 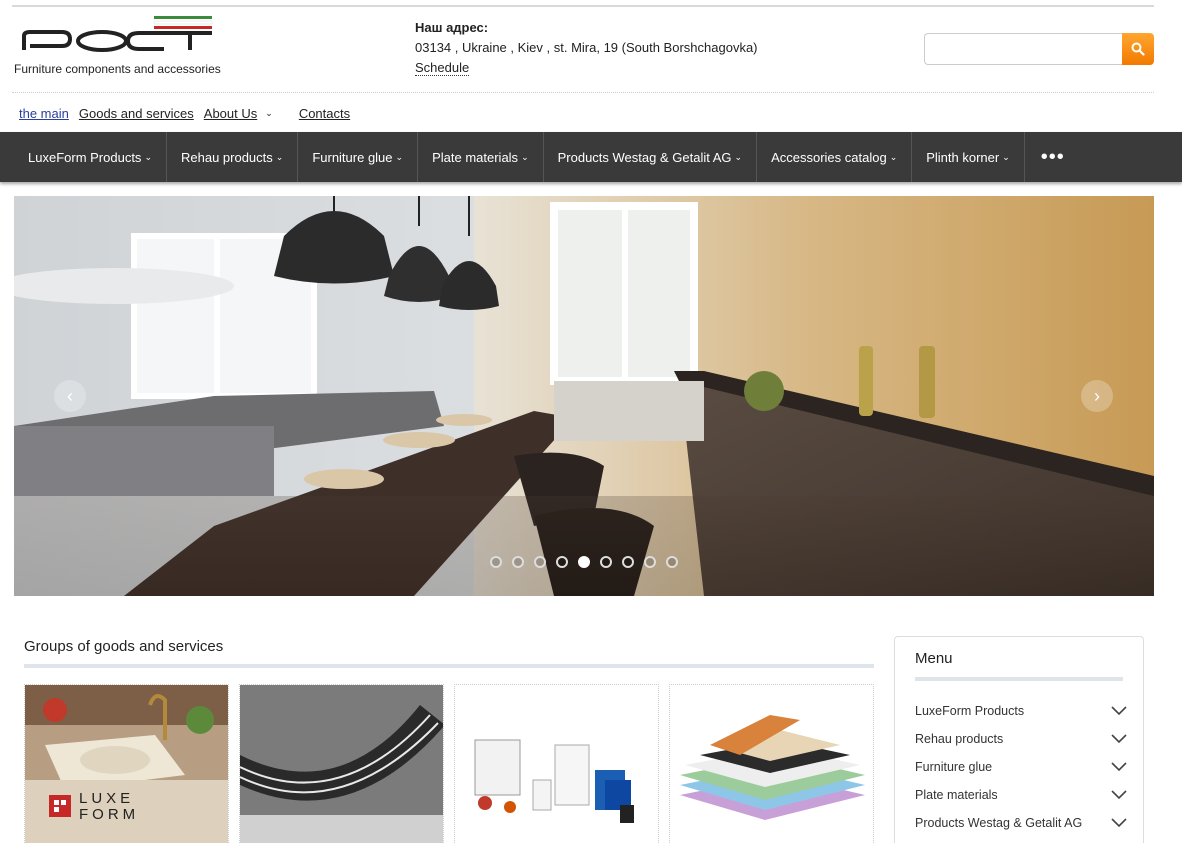 I want to click on group-card-furniture-glue, so click(x=556, y=763).